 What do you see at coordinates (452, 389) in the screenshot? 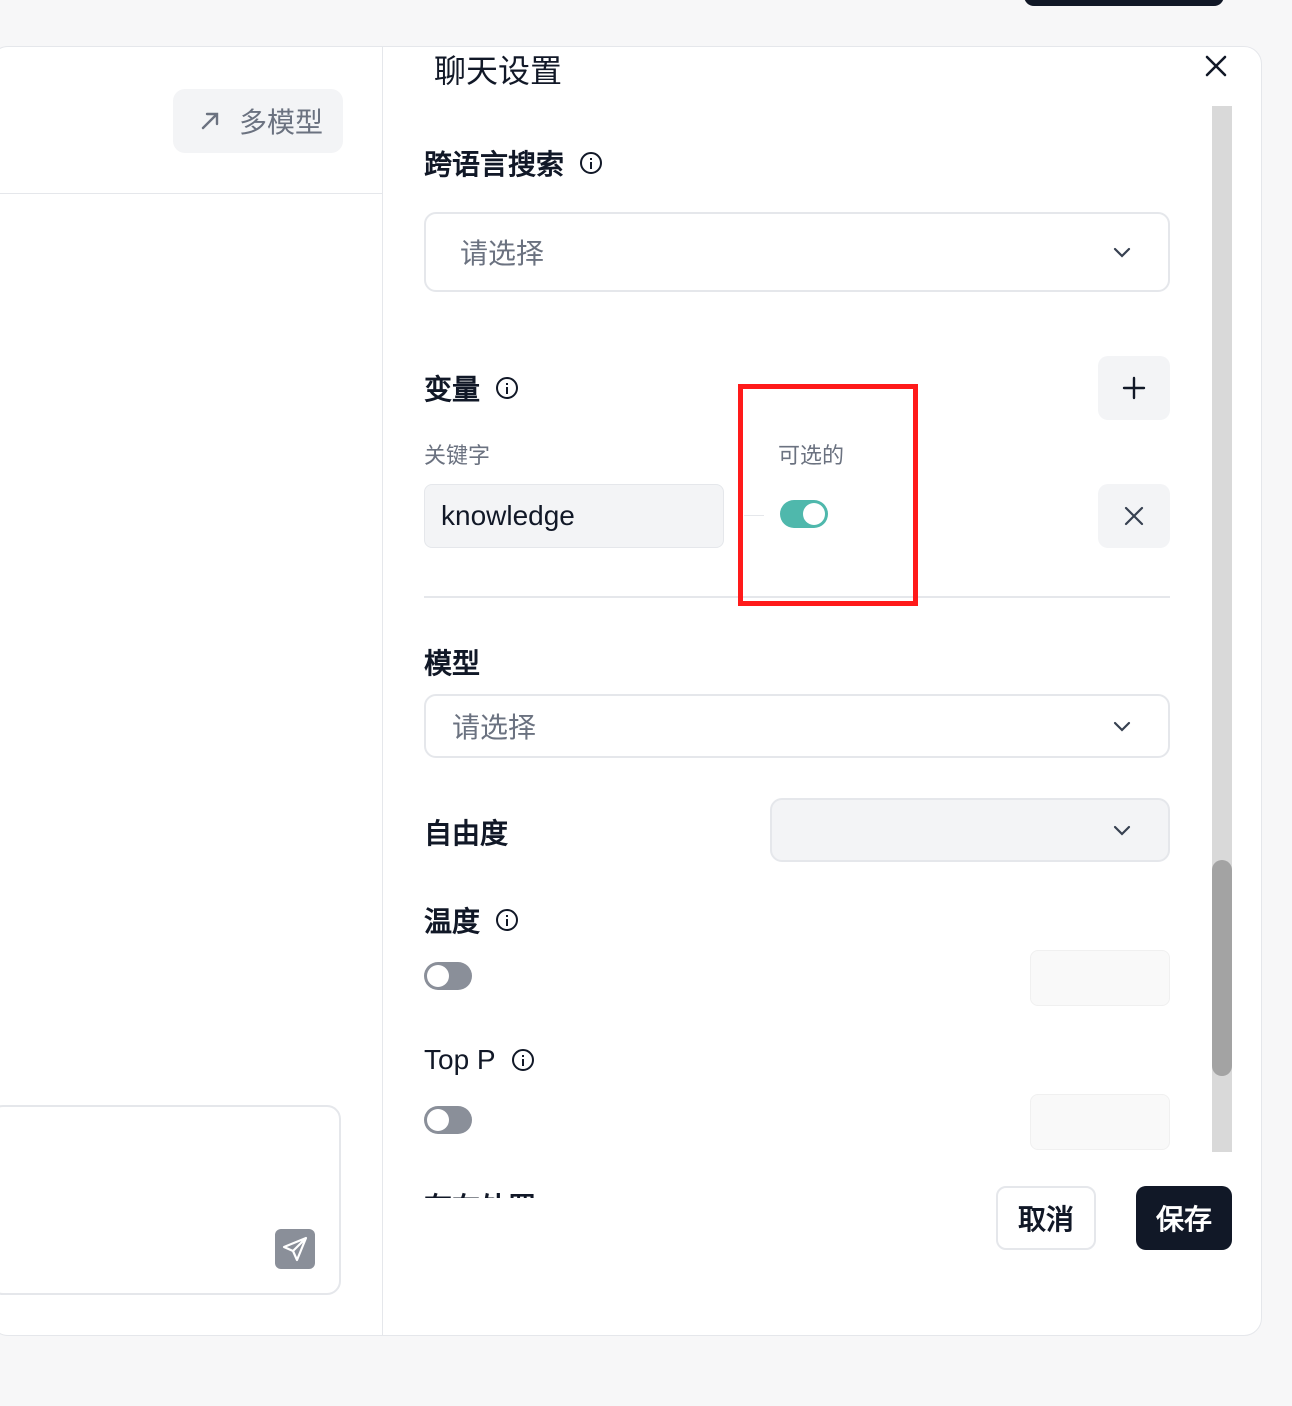
I see `variables-text: 变量` at bounding box center [452, 389].